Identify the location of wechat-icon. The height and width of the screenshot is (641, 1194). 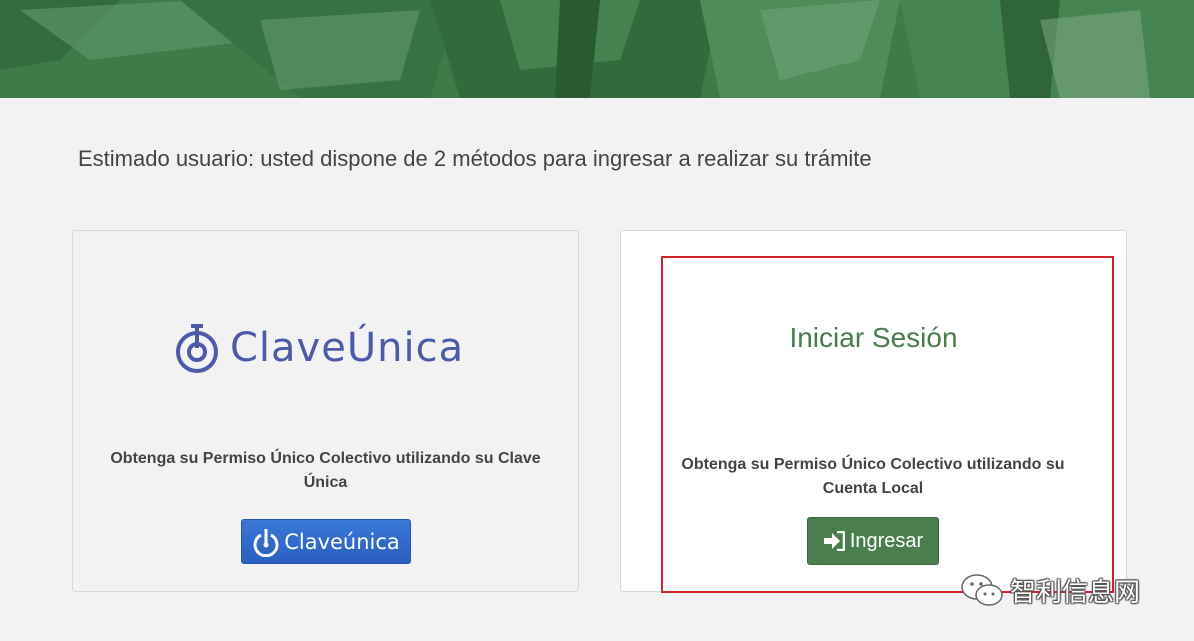
(982, 590).